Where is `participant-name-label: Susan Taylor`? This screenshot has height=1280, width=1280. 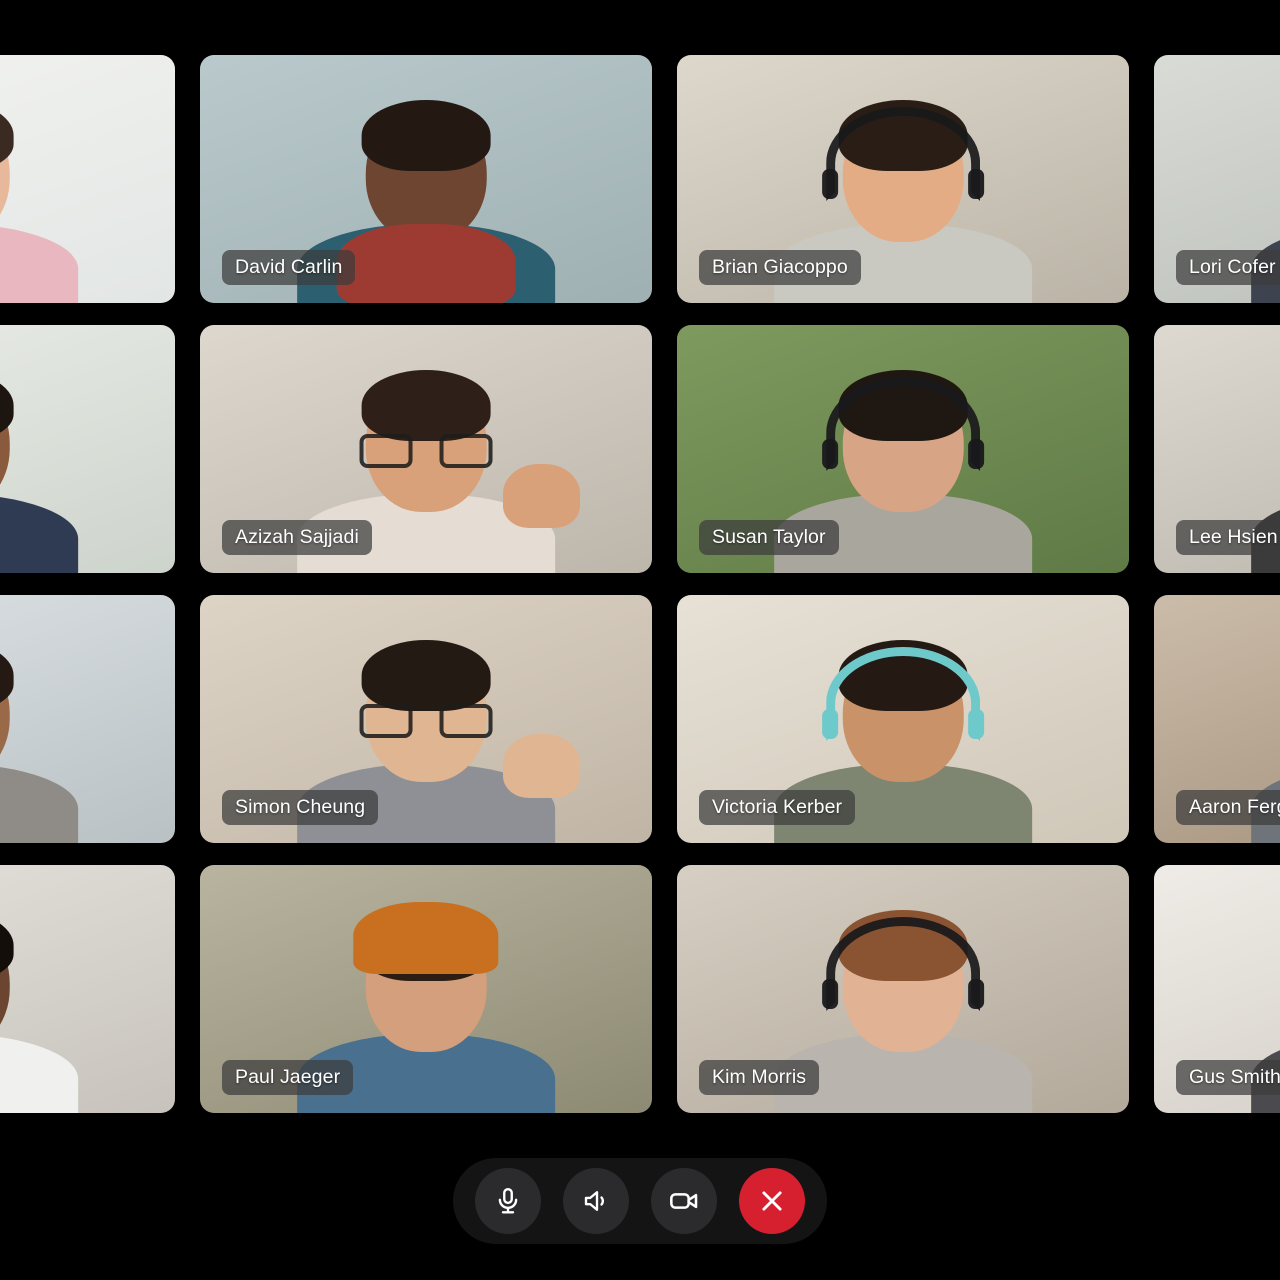 participant-name-label: Susan Taylor is located at coordinates (769, 537).